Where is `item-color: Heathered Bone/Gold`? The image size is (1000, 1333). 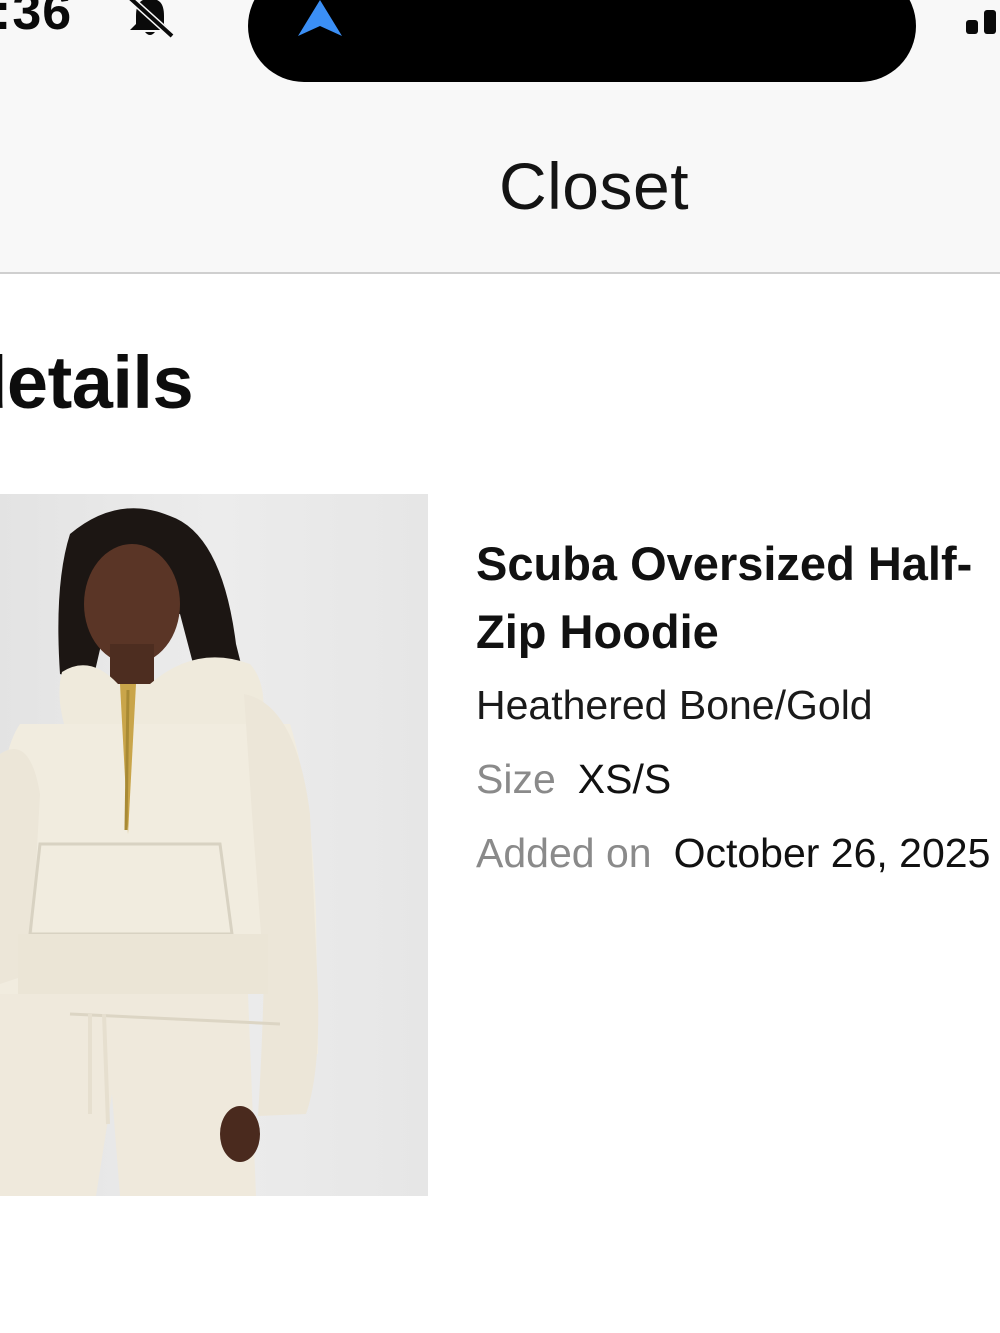 item-color: Heathered Bone/Gold is located at coordinates (674, 705).